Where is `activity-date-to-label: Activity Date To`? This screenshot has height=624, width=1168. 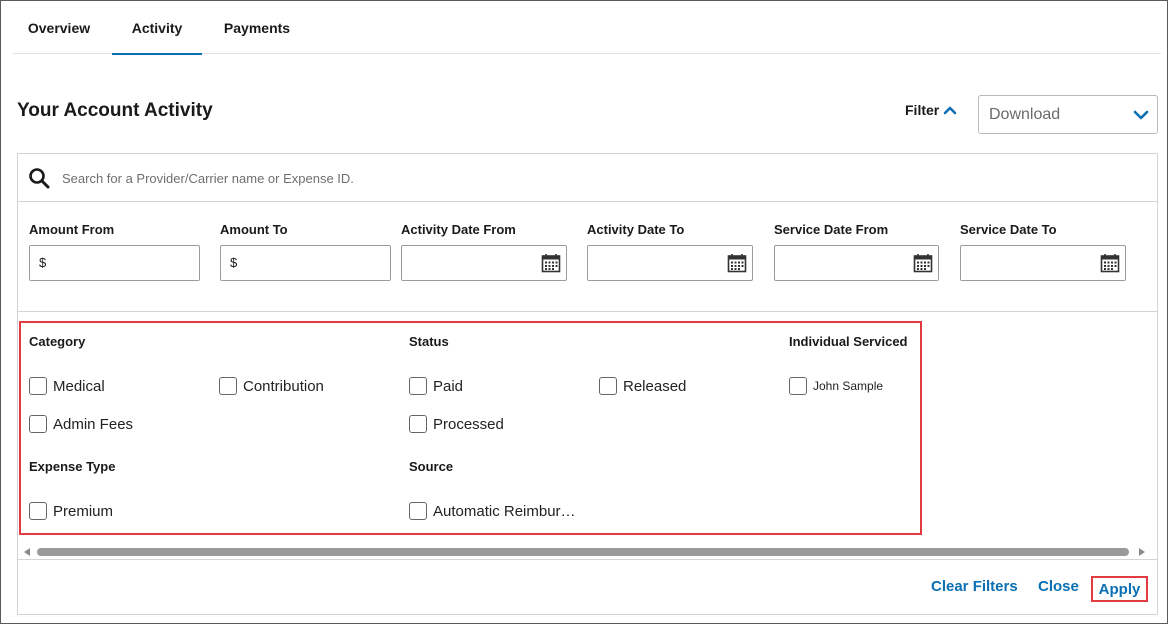 activity-date-to-label: Activity Date To is located at coordinates (636, 229).